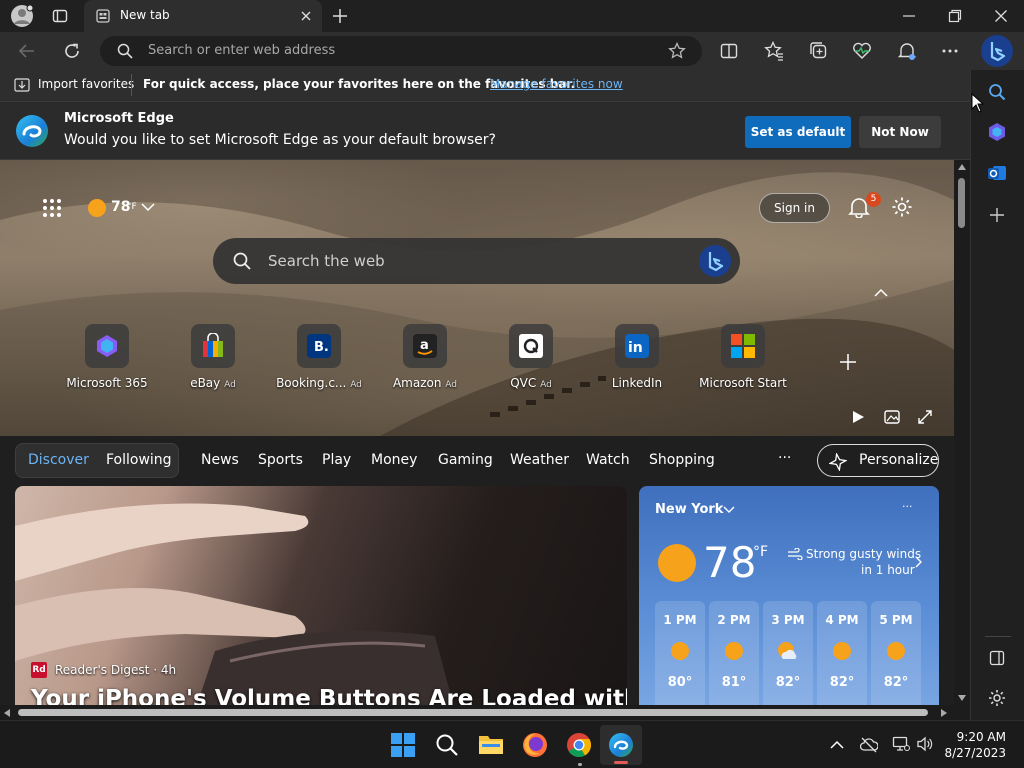 This screenshot has height=768, width=1024. What do you see at coordinates (892, 417) in the screenshot?
I see `image-info-icon` at bounding box center [892, 417].